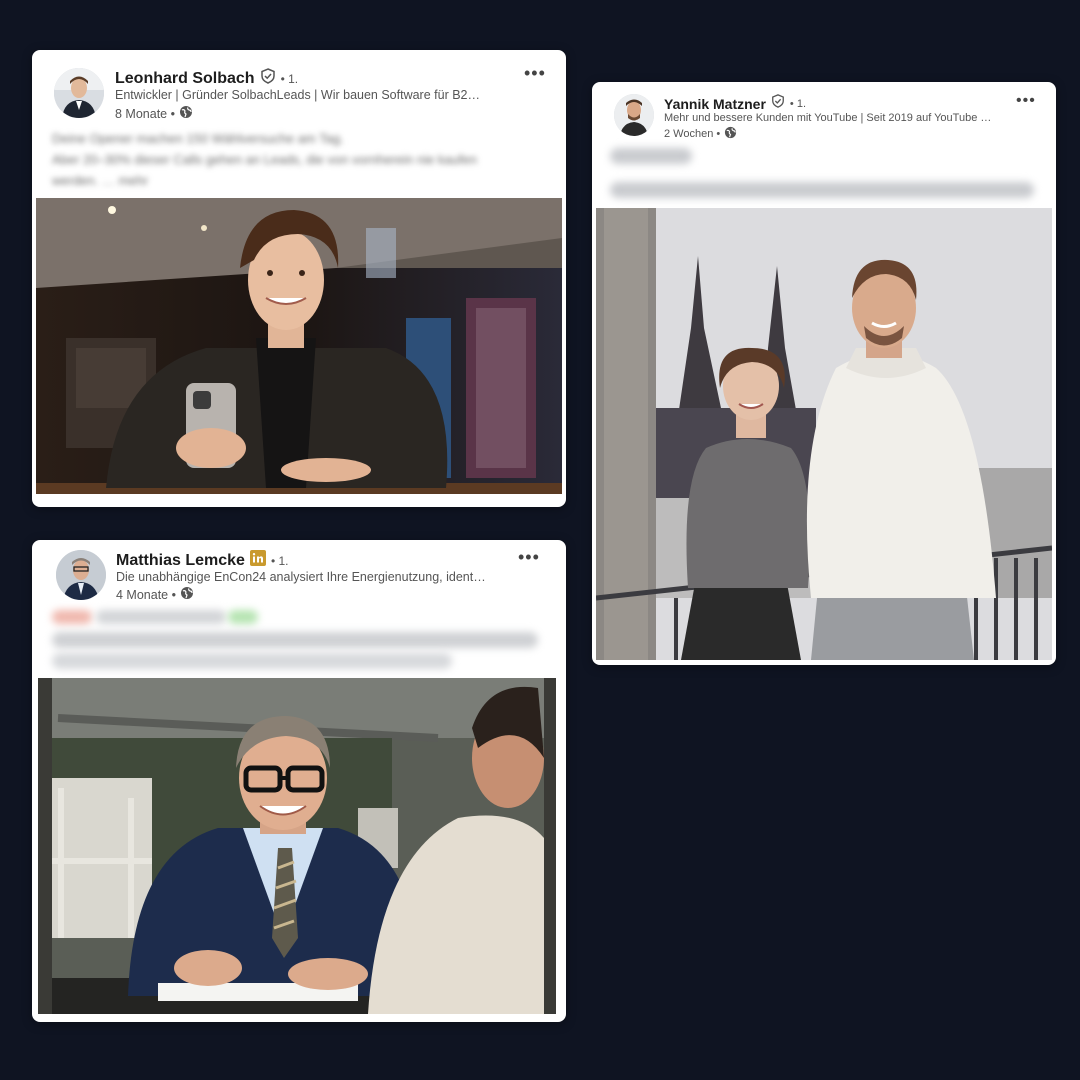 This screenshot has height=1080, width=1080. I want to click on author-name: Matthias Lemcke, so click(180, 561).